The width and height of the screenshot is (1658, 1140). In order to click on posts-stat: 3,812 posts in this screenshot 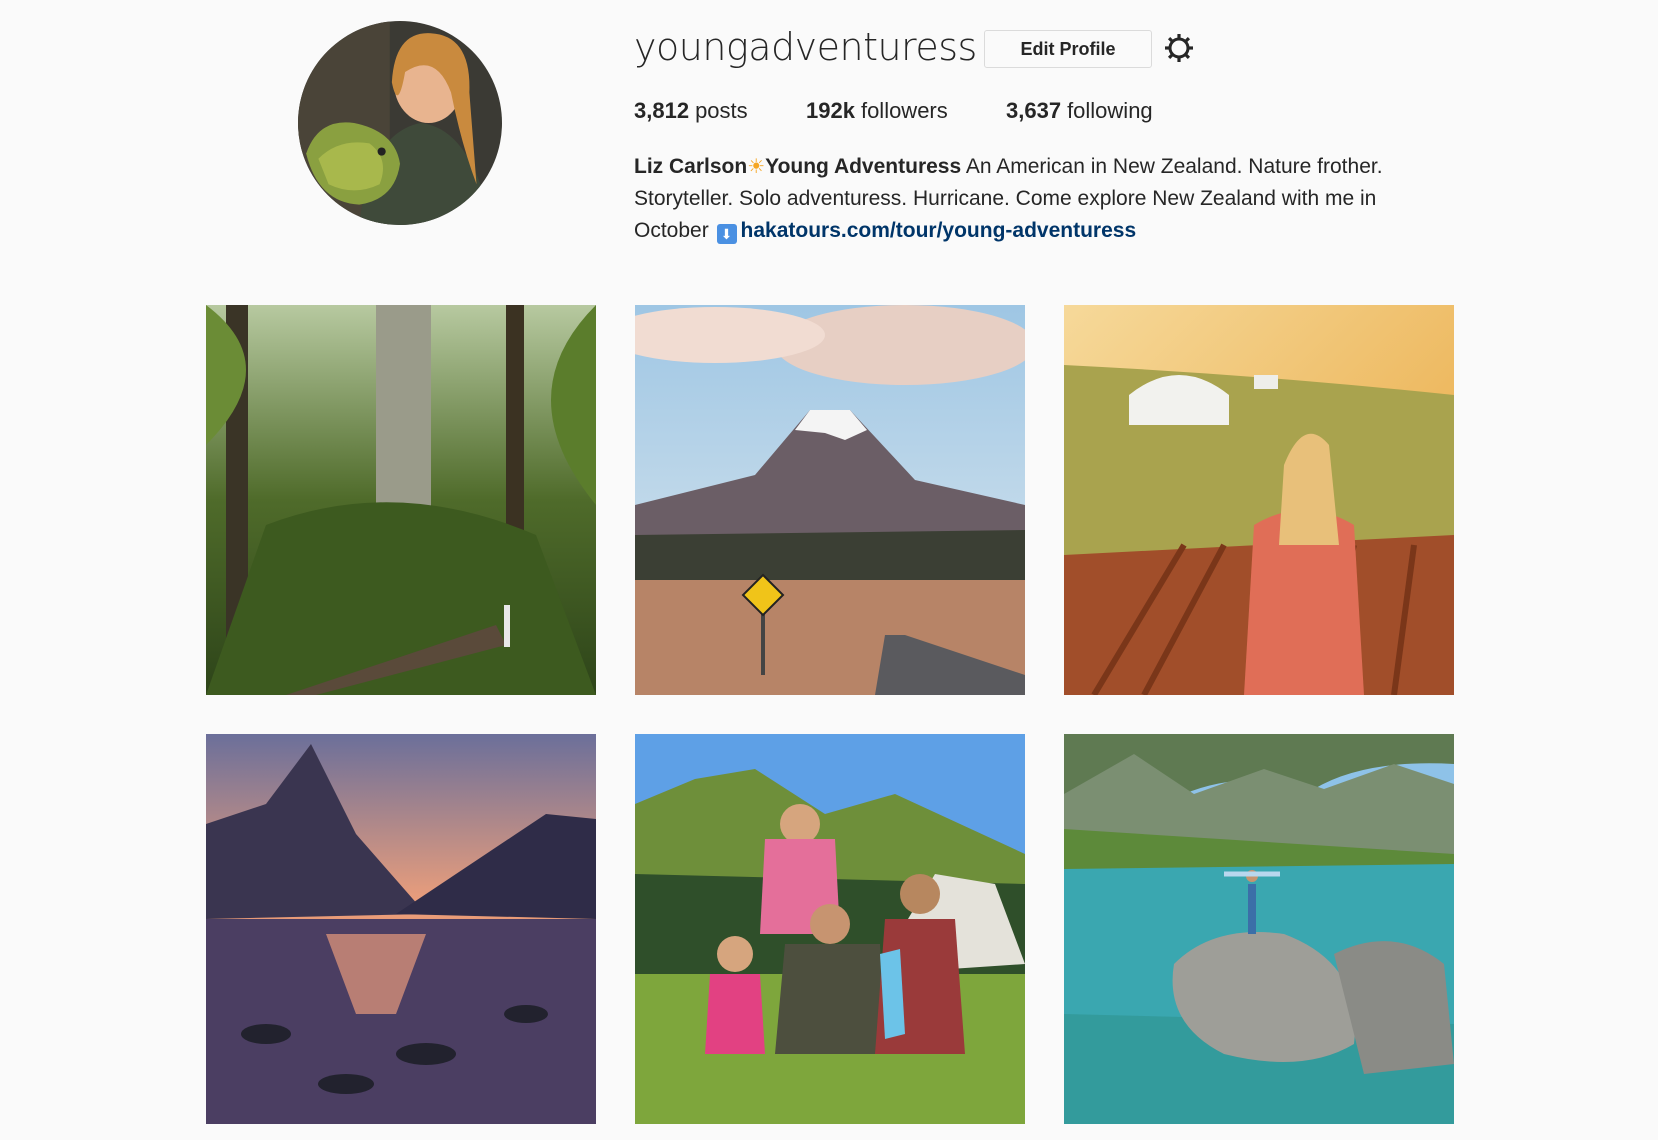, I will do `click(720, 111)`.